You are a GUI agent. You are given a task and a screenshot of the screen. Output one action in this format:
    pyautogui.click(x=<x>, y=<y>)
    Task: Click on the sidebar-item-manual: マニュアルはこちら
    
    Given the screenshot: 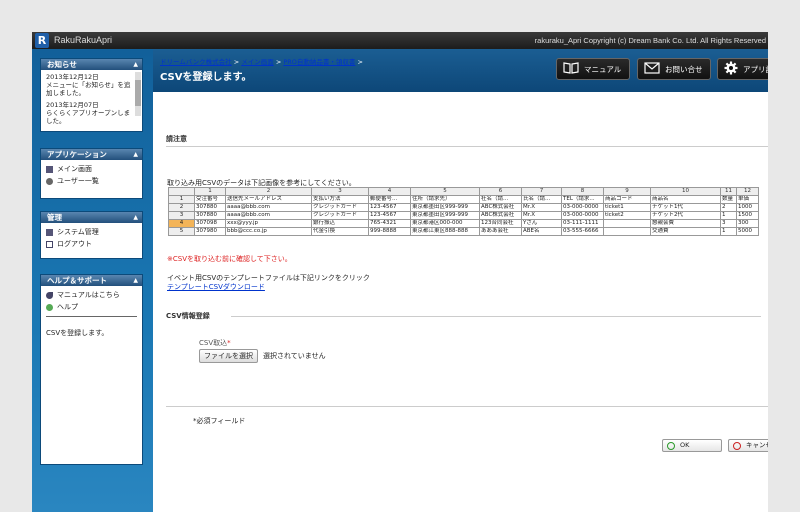 What is the action you would take?
    pyautogui.click(x=91, y=295)
    